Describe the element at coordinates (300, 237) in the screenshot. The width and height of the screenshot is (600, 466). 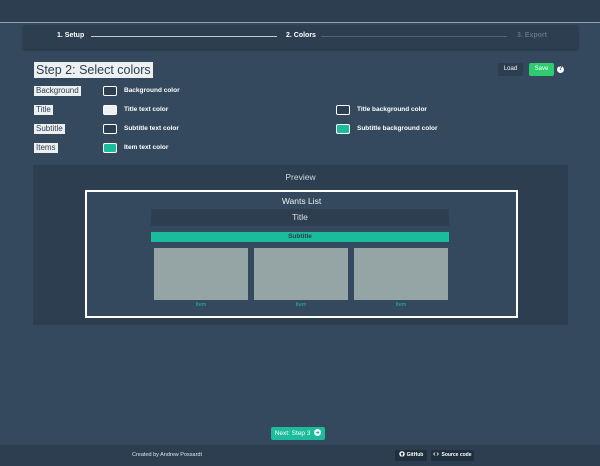
I see `preview-subtitle-bar: Subtitle` at that location.